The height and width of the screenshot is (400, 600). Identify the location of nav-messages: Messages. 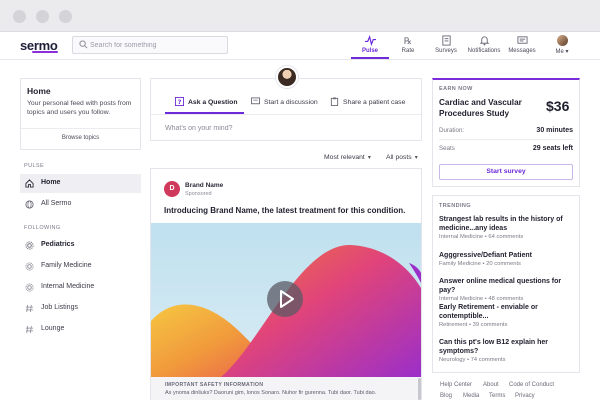
(522, 47).